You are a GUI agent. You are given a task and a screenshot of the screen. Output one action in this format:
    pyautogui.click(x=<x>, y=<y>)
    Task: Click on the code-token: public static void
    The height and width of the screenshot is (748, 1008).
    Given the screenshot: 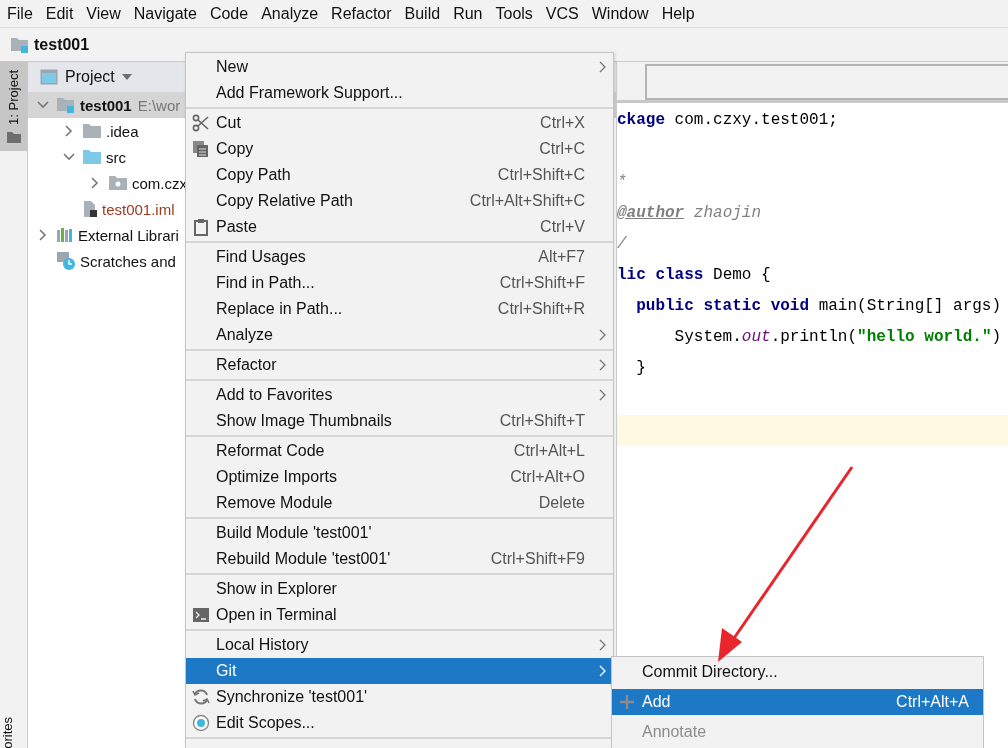 What is the action you would take?
    pyautogui.click(x=722, y=306)
    